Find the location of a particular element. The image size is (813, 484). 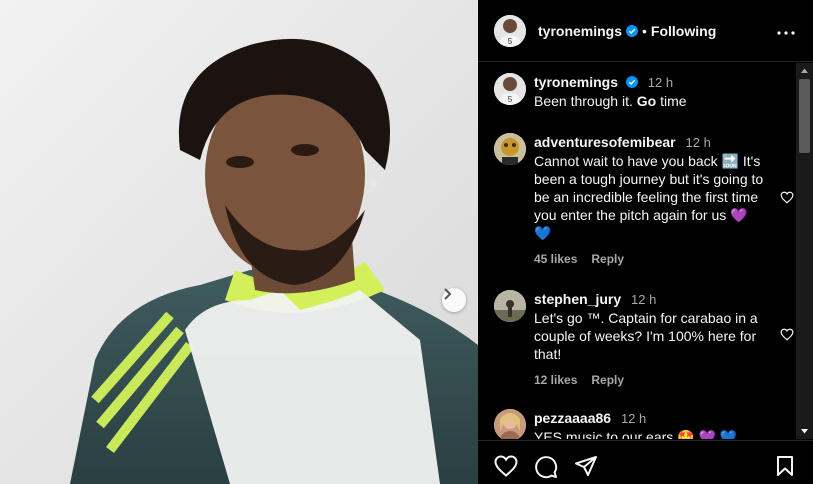

following-button: Following is located at coordinates (683, 31).